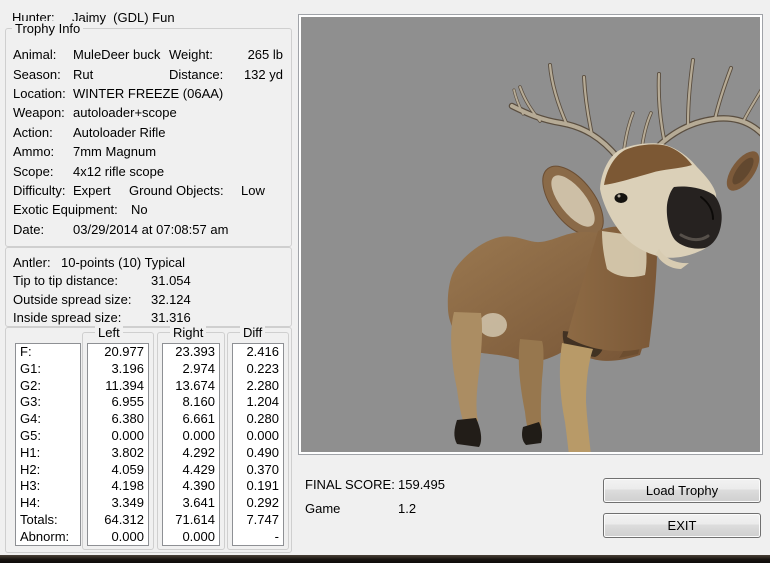  What do you see at coordinates (171, 299) in the screenshot?
I see `outside-spread-value: 32.124` at bounding box center [171, 299].